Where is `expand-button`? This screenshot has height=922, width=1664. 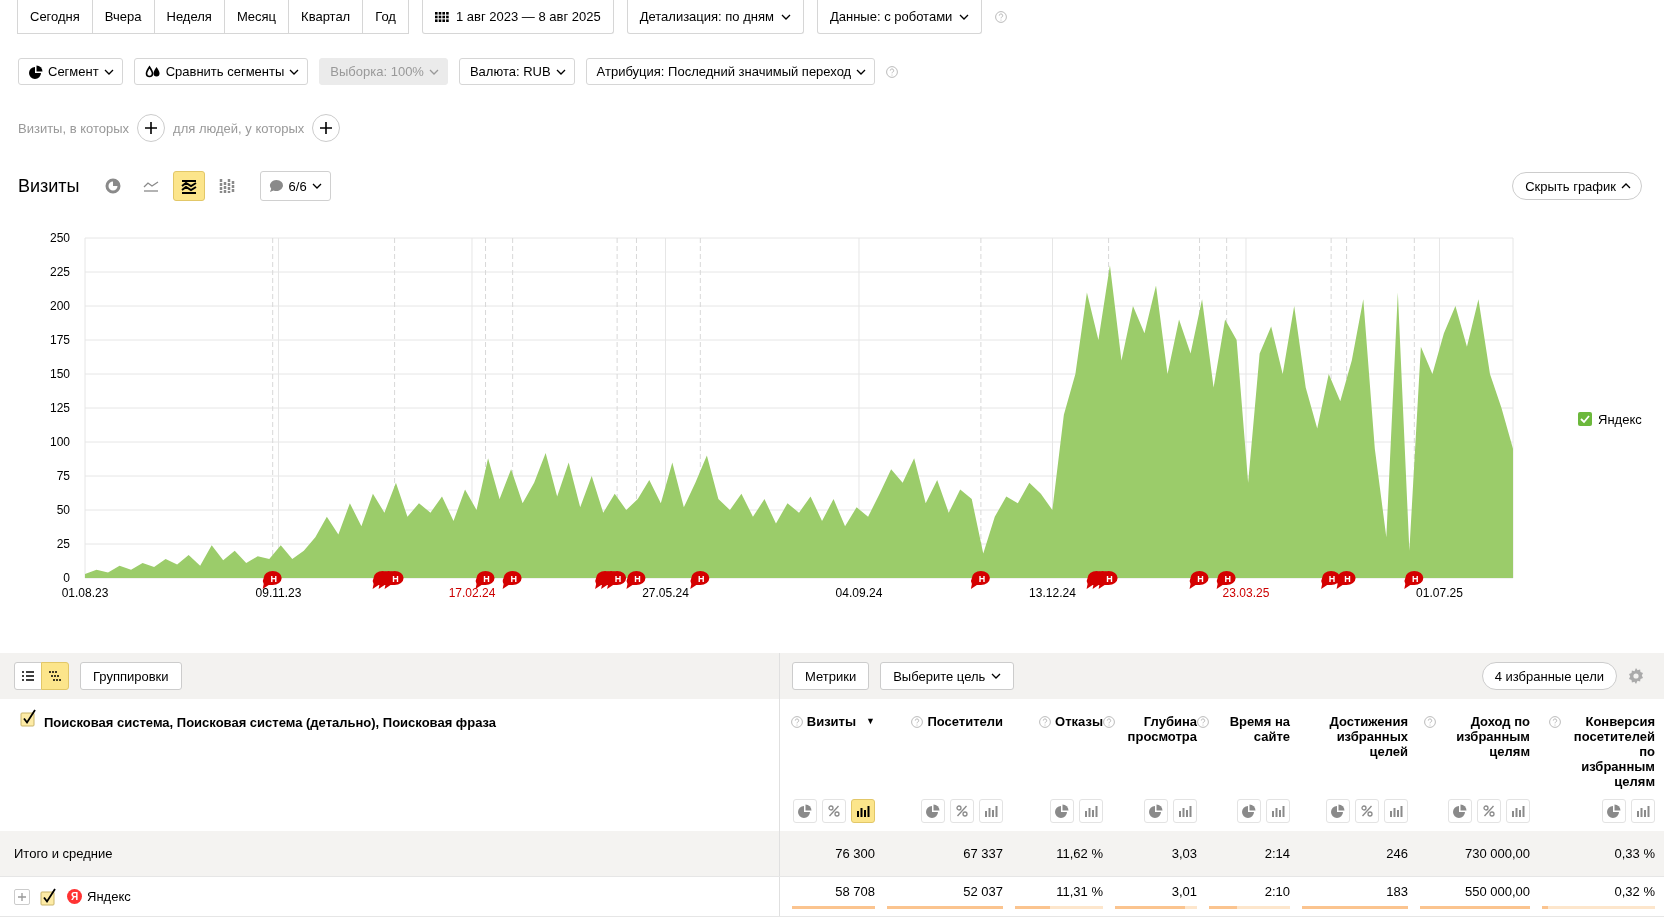 expand-button is located at coordinates (22, 896).